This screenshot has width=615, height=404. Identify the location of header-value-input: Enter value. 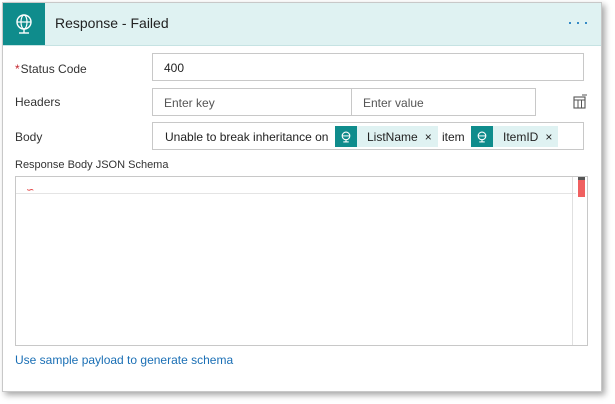
(443, 102).